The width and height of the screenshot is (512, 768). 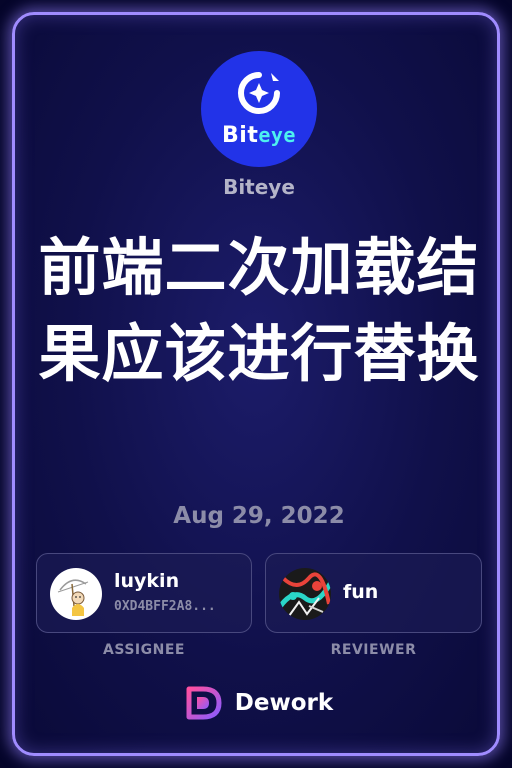 I want to click on biteye-logo-text: Biteye, so click(x=259, y=135).